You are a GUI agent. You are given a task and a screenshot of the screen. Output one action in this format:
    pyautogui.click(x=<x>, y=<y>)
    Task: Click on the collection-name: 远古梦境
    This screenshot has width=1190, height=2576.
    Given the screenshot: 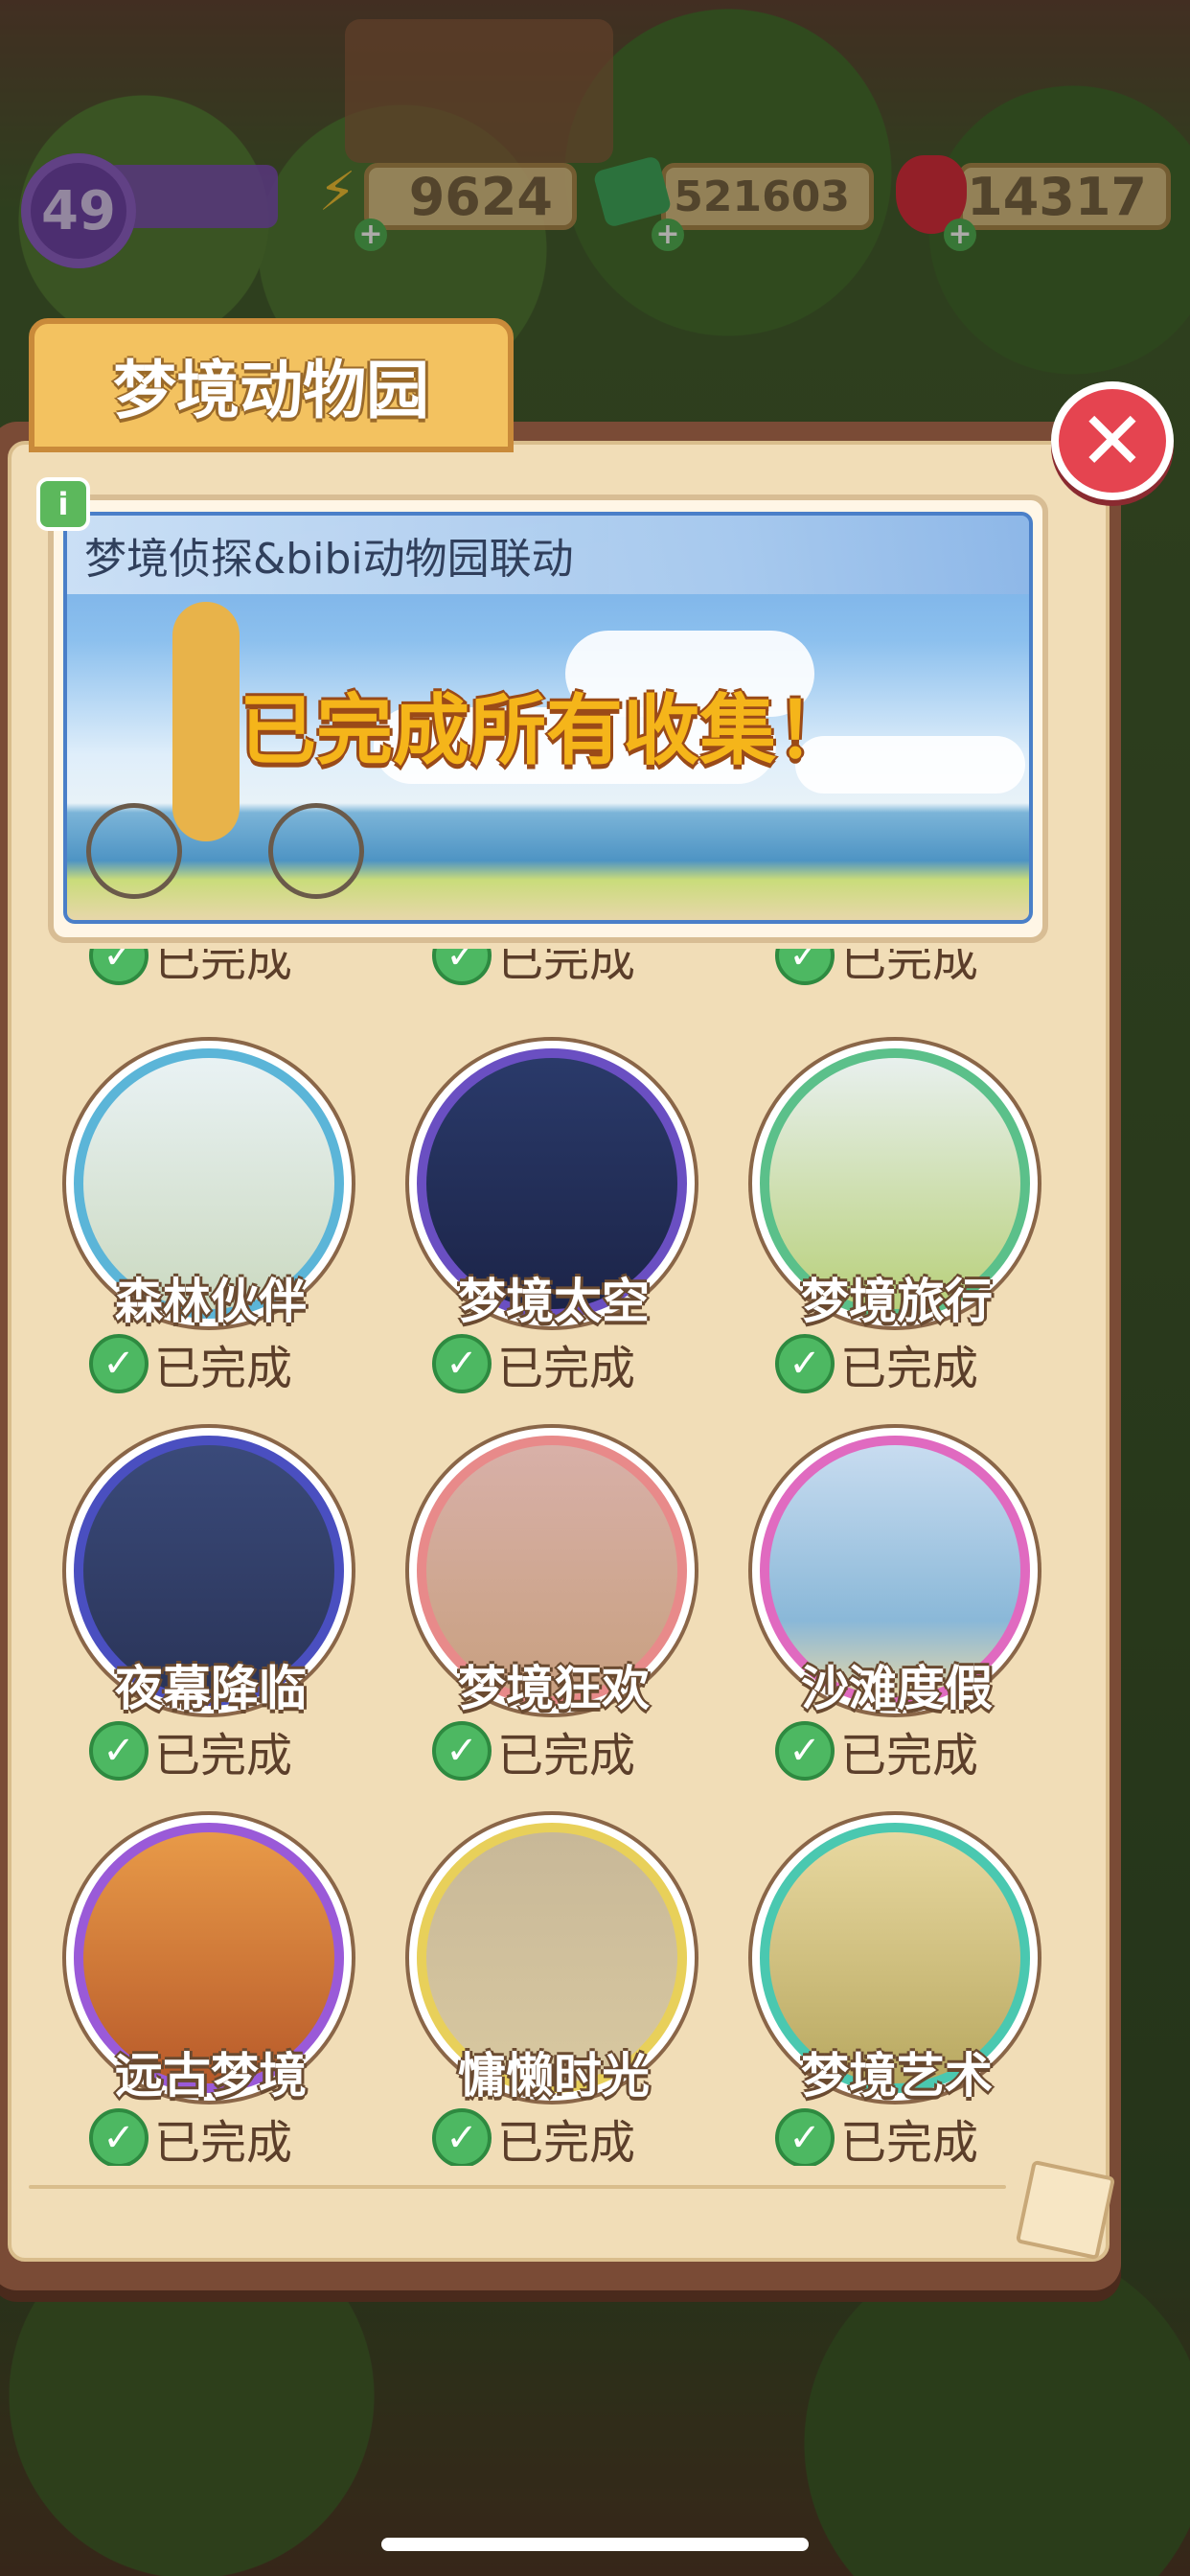 What is the action you would take?
    pyautogui.click(x=211, y=2076)
    